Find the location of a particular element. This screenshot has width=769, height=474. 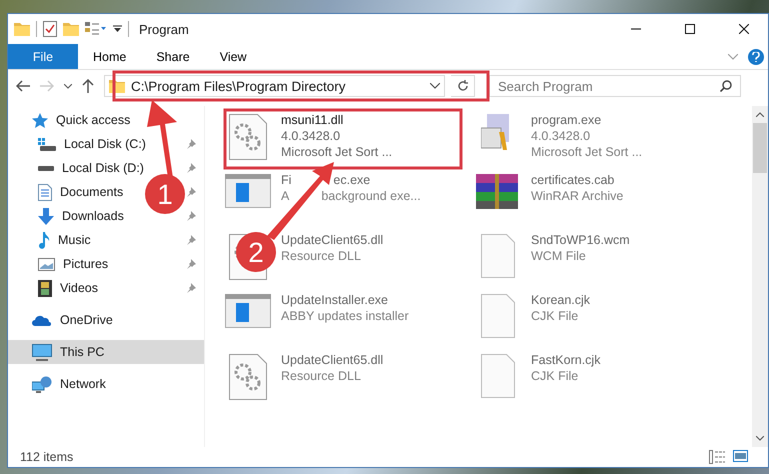

ribbon-tab: View is located at coordinates (233, 56).